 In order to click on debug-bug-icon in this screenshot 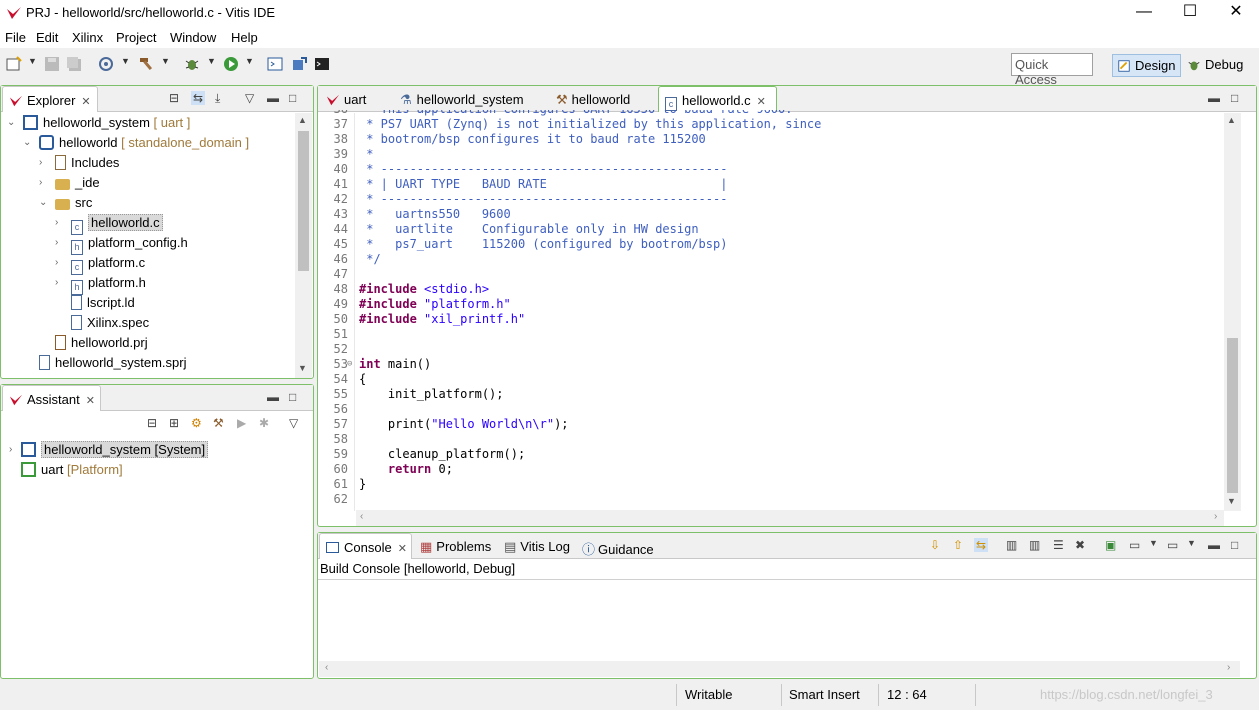, I will do `click(192, 64)`.